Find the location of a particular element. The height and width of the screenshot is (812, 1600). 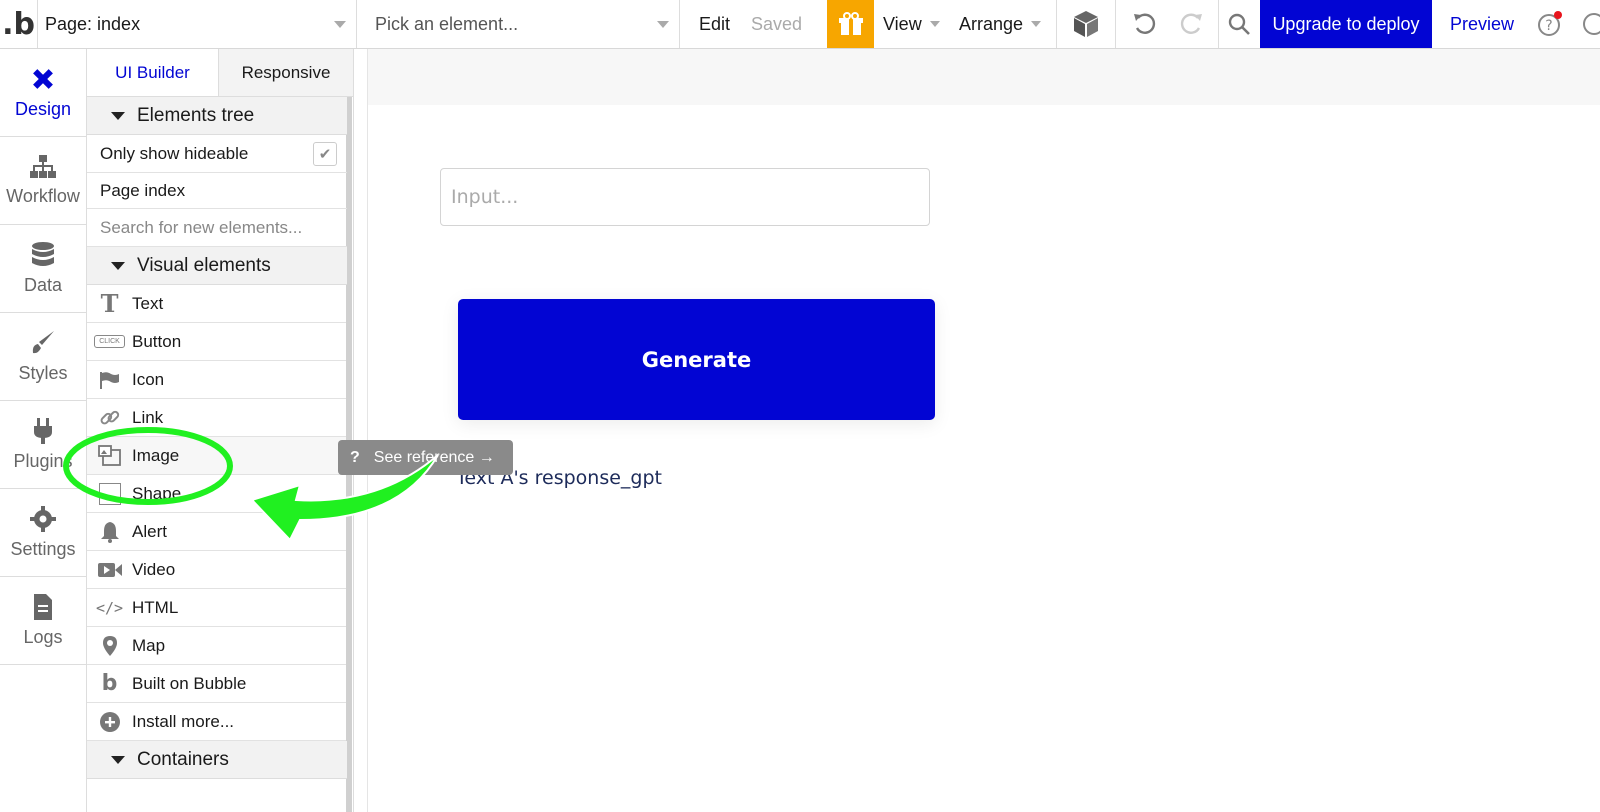

gift-icon is located at coordinates (850, 23).